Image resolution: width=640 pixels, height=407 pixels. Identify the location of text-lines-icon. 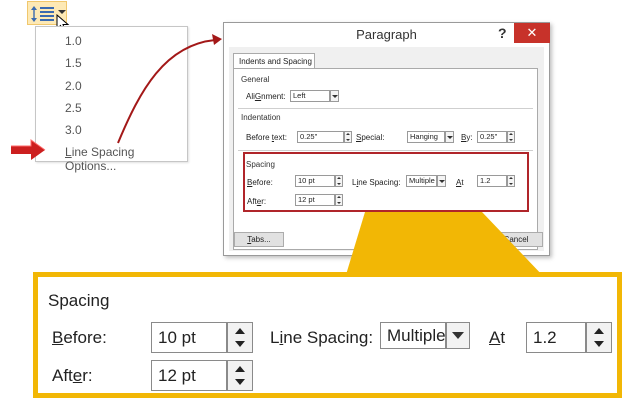
(47, 14).